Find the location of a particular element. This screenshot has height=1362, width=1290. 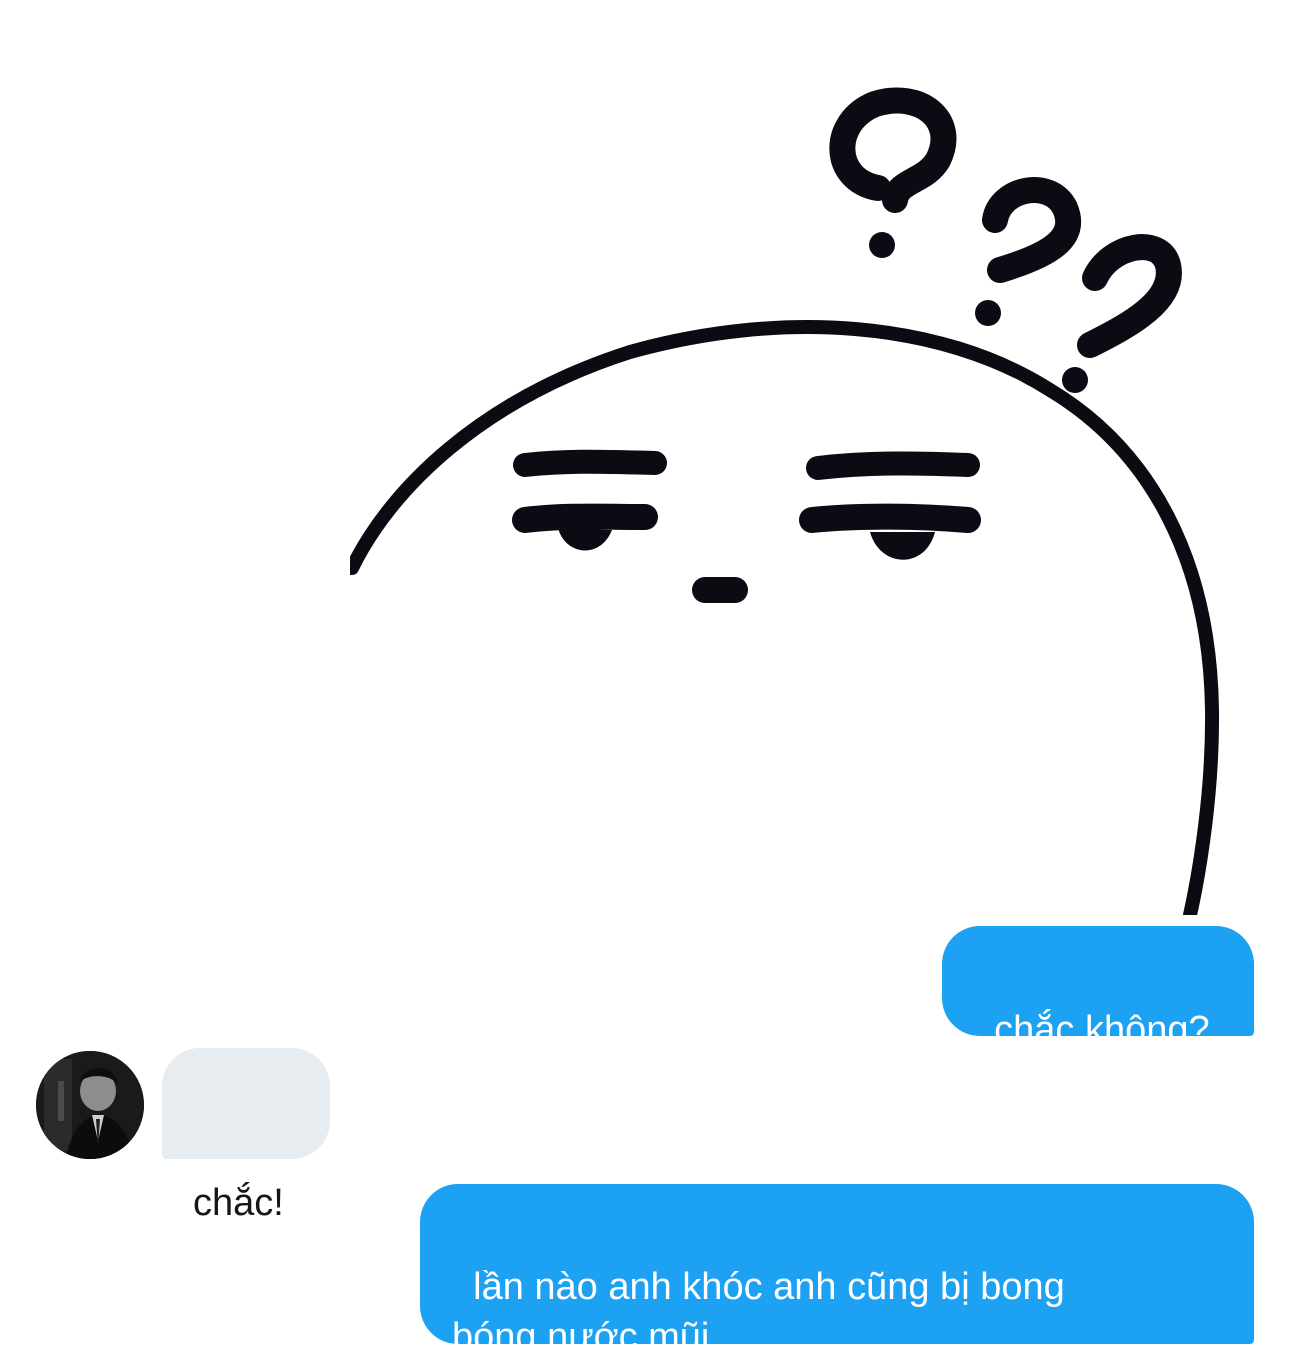

message-text: chắc không? is located at coordinates (1102, 1030).